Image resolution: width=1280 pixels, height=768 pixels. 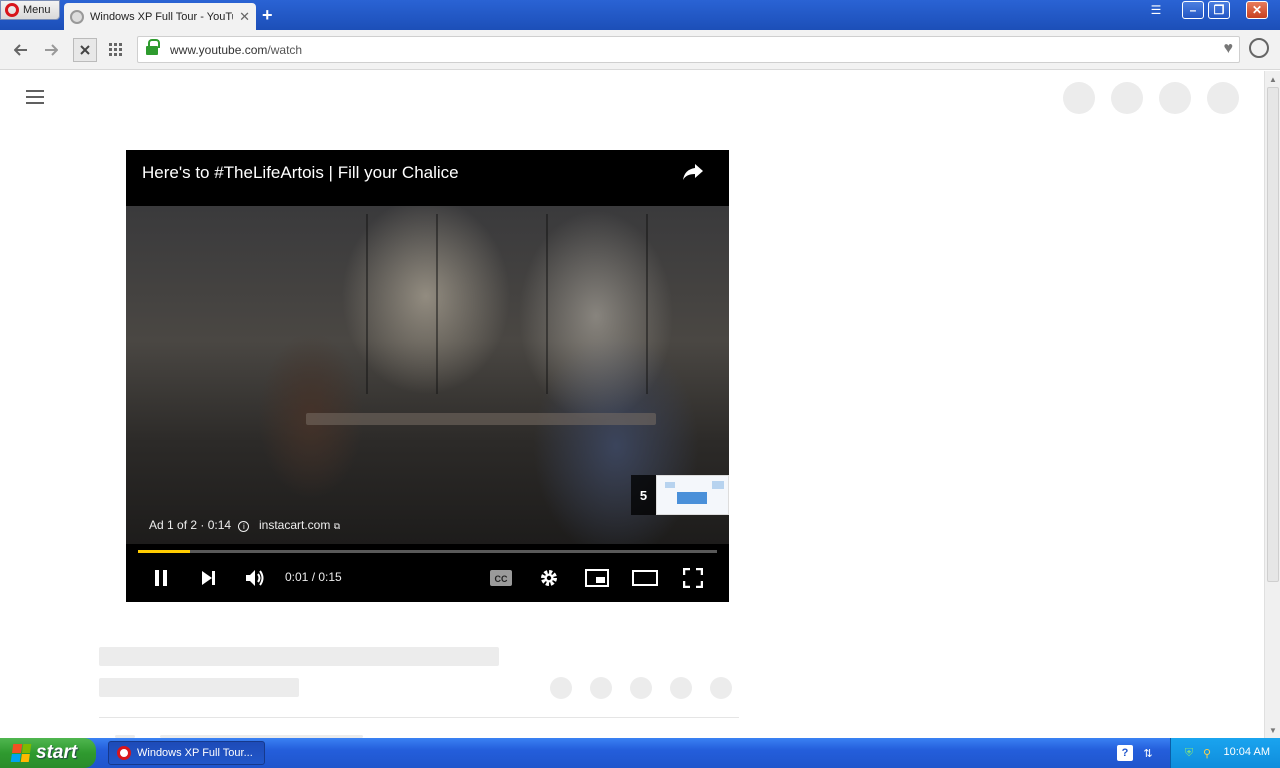 I want to click on close-icon, so click(x=85, y=50).